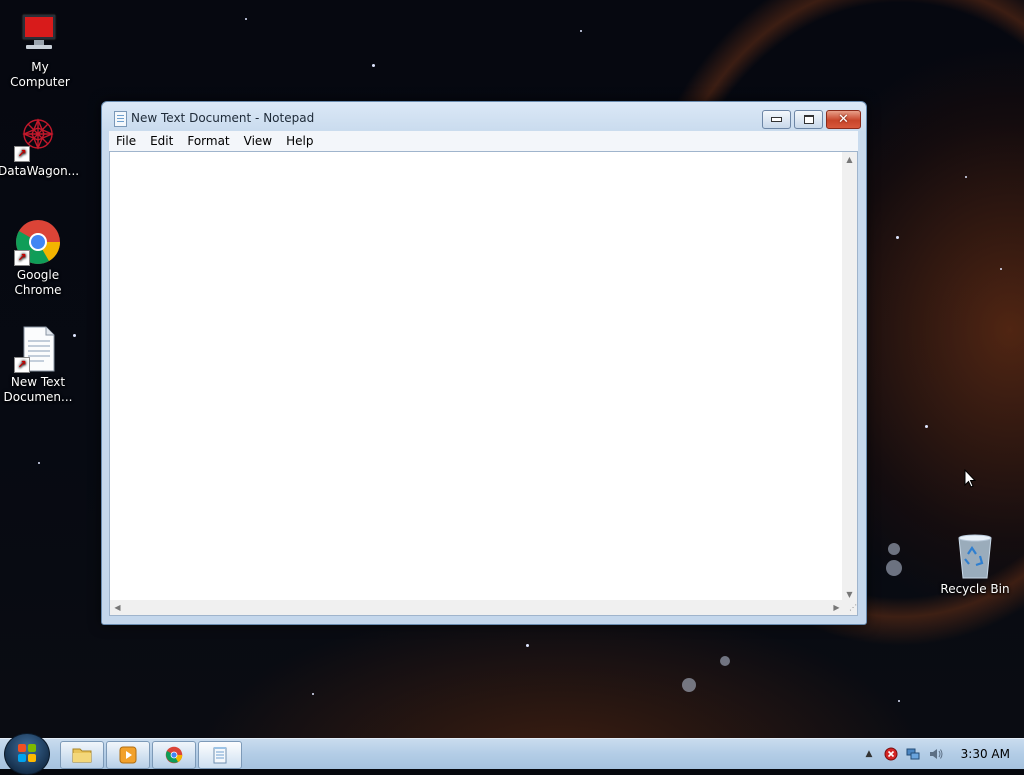  What do you see at coordinates (40, 34) in the screenshot?
I see `computer-icon` at bounding box center [40, 34].